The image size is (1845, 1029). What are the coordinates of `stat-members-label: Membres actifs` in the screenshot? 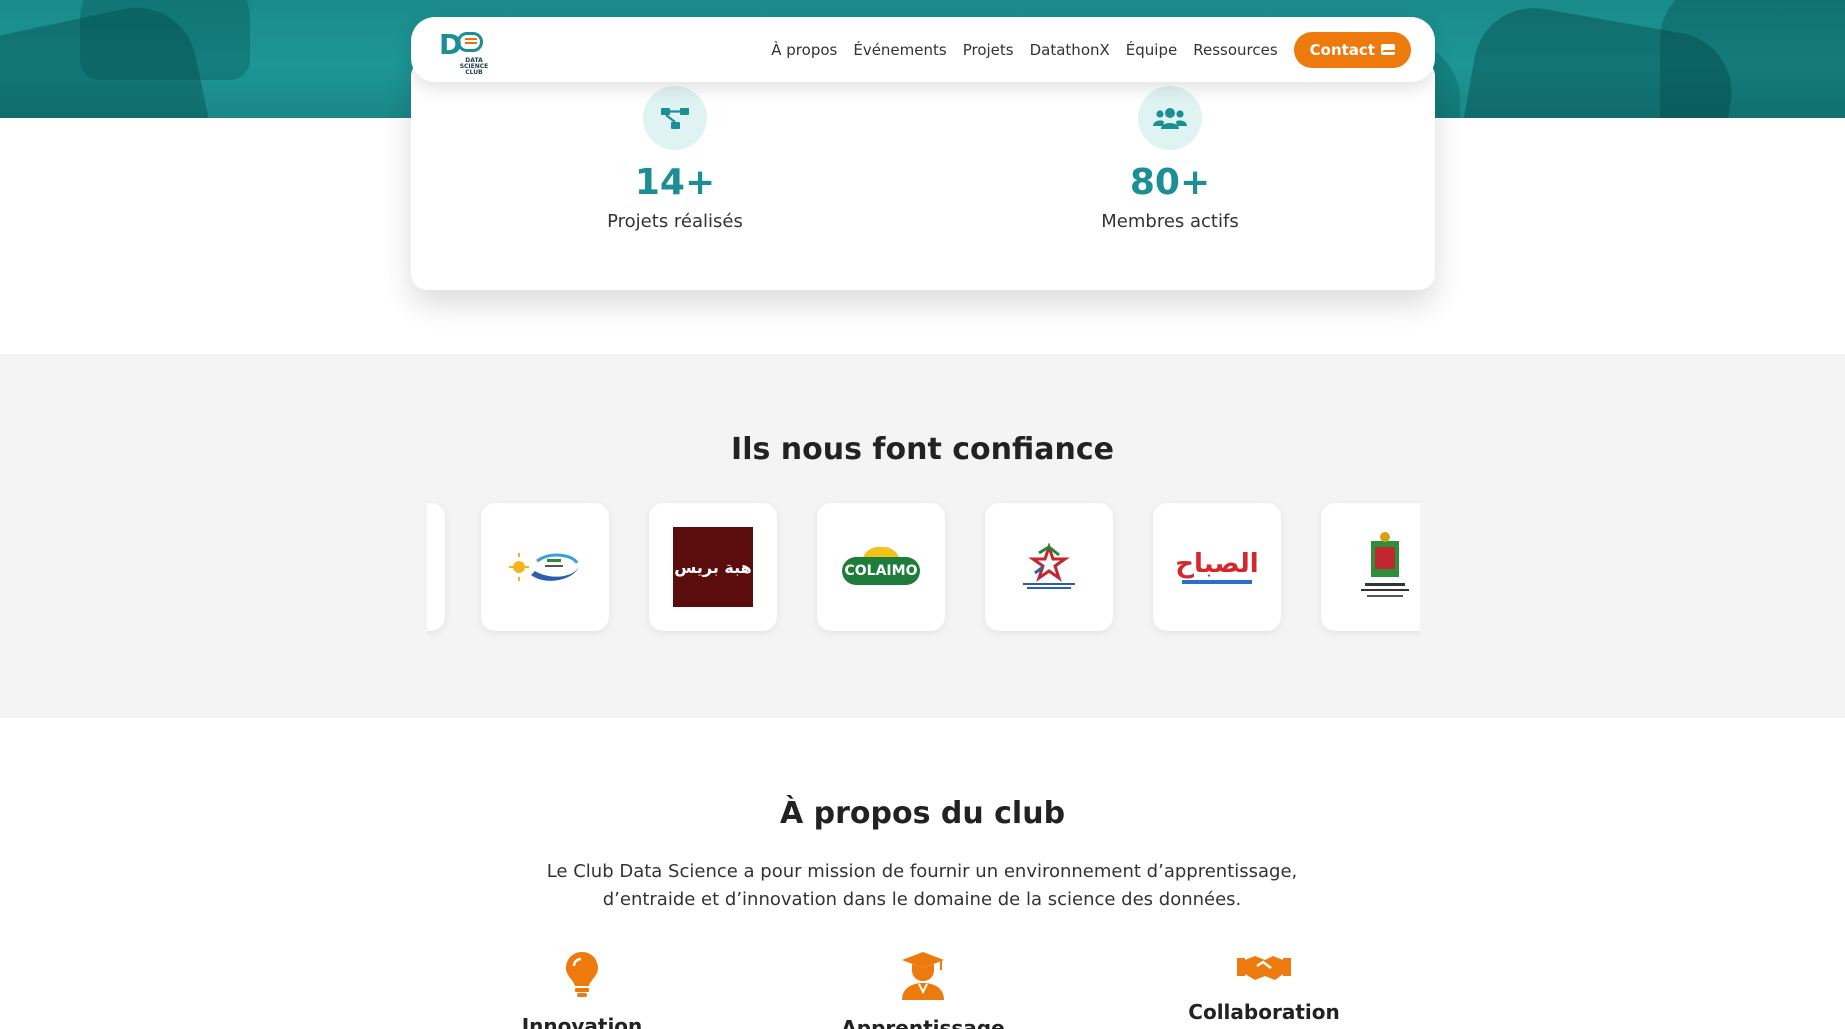 It's located at (1170, 221).